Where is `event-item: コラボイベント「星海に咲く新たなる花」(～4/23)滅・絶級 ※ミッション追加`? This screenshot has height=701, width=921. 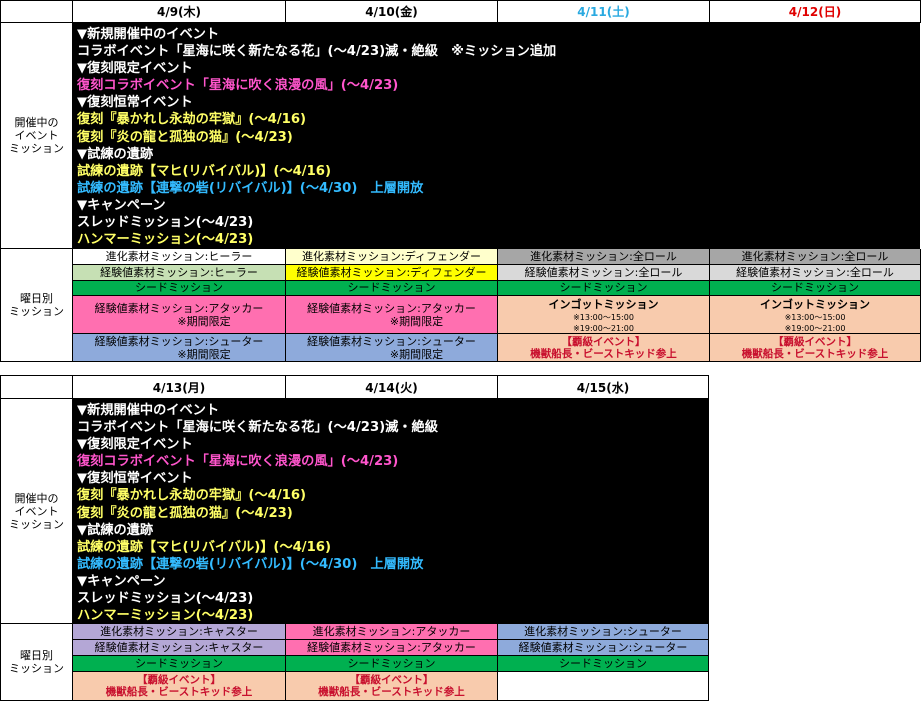
event-item: コラボイベント「星海に咲く新たなる花」(～4/23)滅・絶級 ※ミッション追加 is located at coordinates (317, 52).